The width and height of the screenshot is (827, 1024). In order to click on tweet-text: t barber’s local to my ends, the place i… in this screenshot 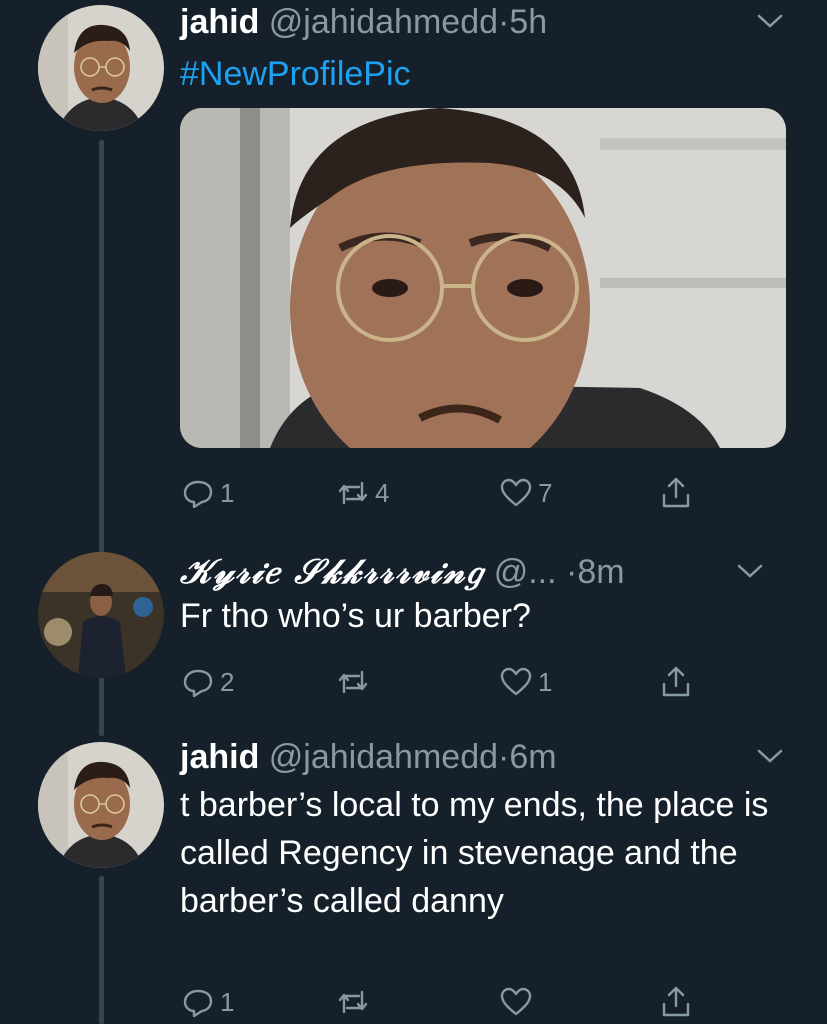, I will do `click(474, 853)`.